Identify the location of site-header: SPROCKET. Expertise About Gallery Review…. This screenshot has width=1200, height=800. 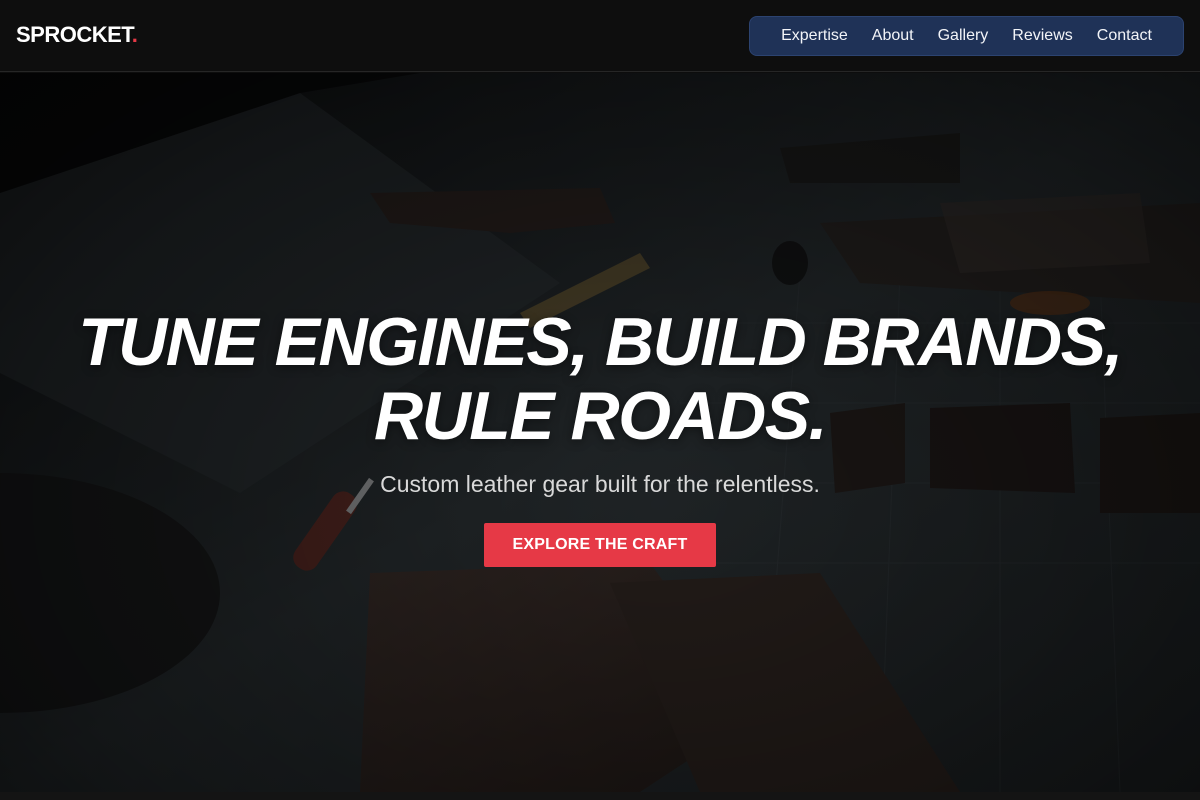
(600, 36).